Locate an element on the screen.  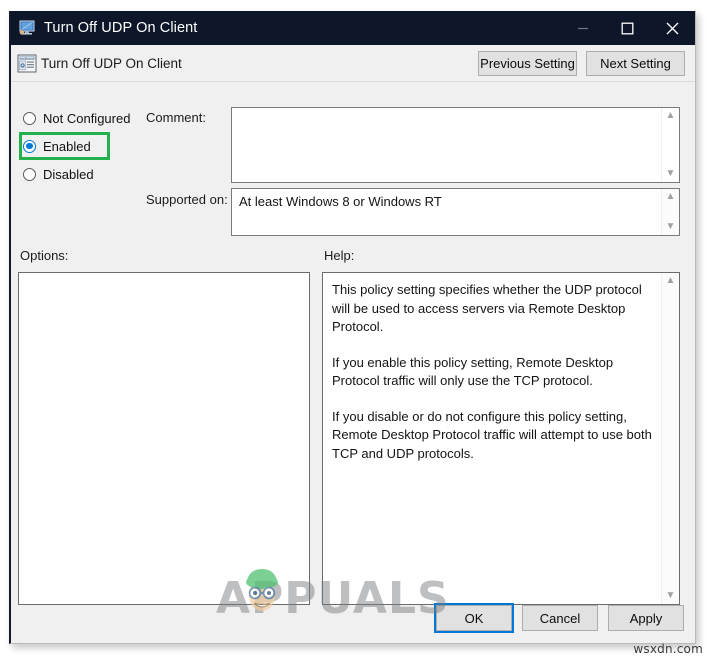
radio-enabled: Enabled is located at coordinates (64, 146).